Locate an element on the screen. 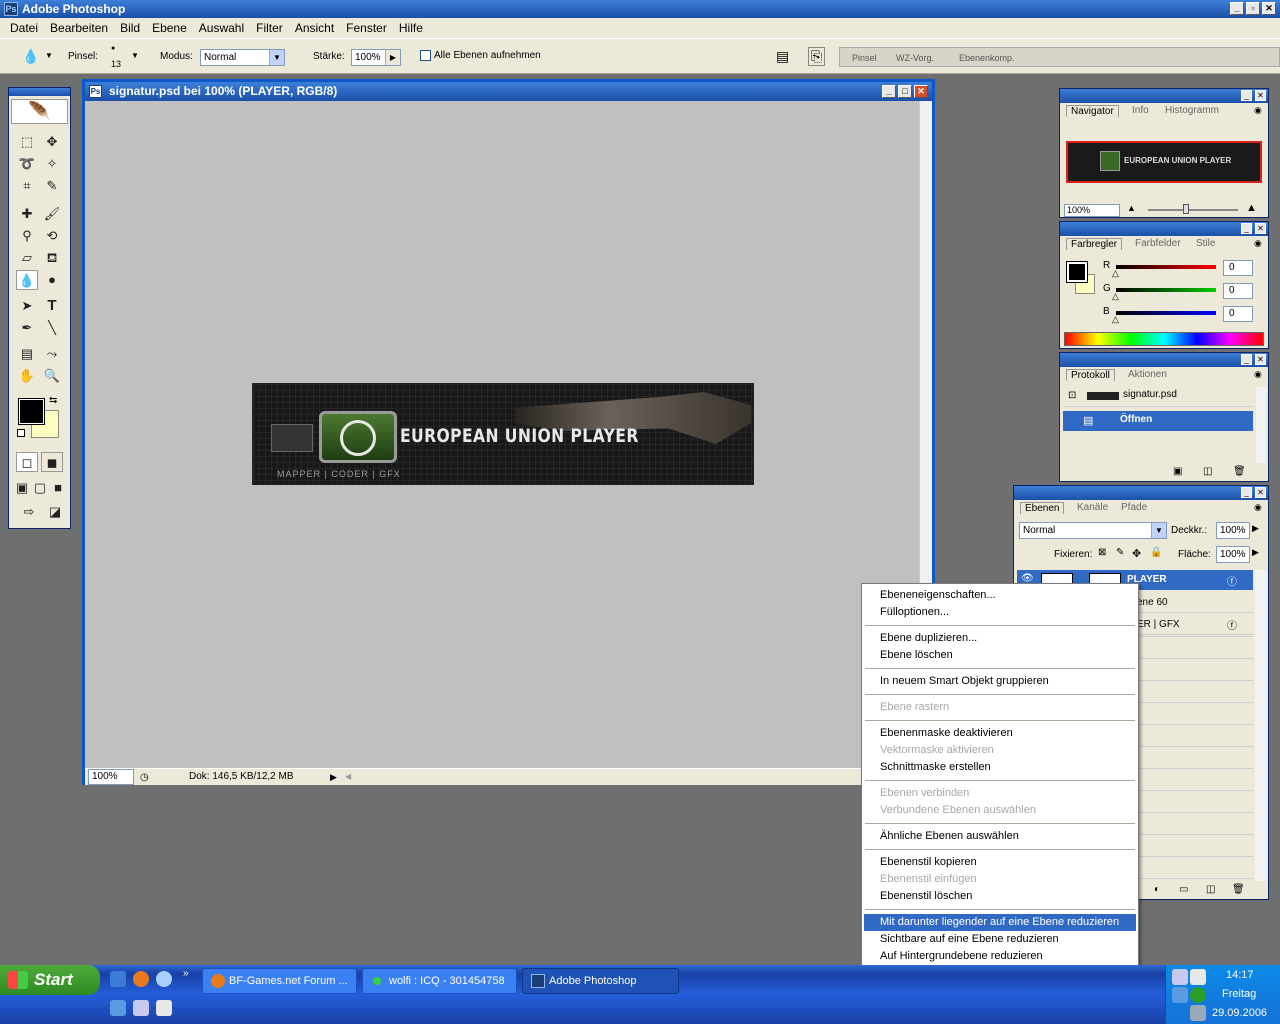 The width and height of the screenshot is (1280, 1024). media-player-quicklaunch-icon is located at coordinates (164, 979).